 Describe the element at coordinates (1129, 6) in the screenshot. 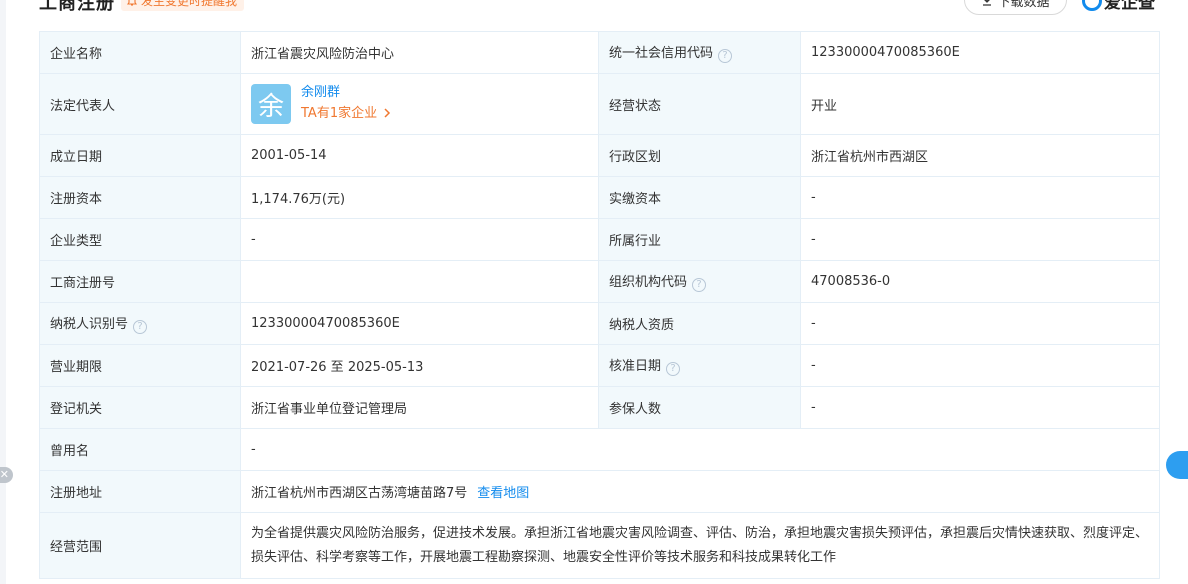

I see `brand-name: 爱企查` at that location.